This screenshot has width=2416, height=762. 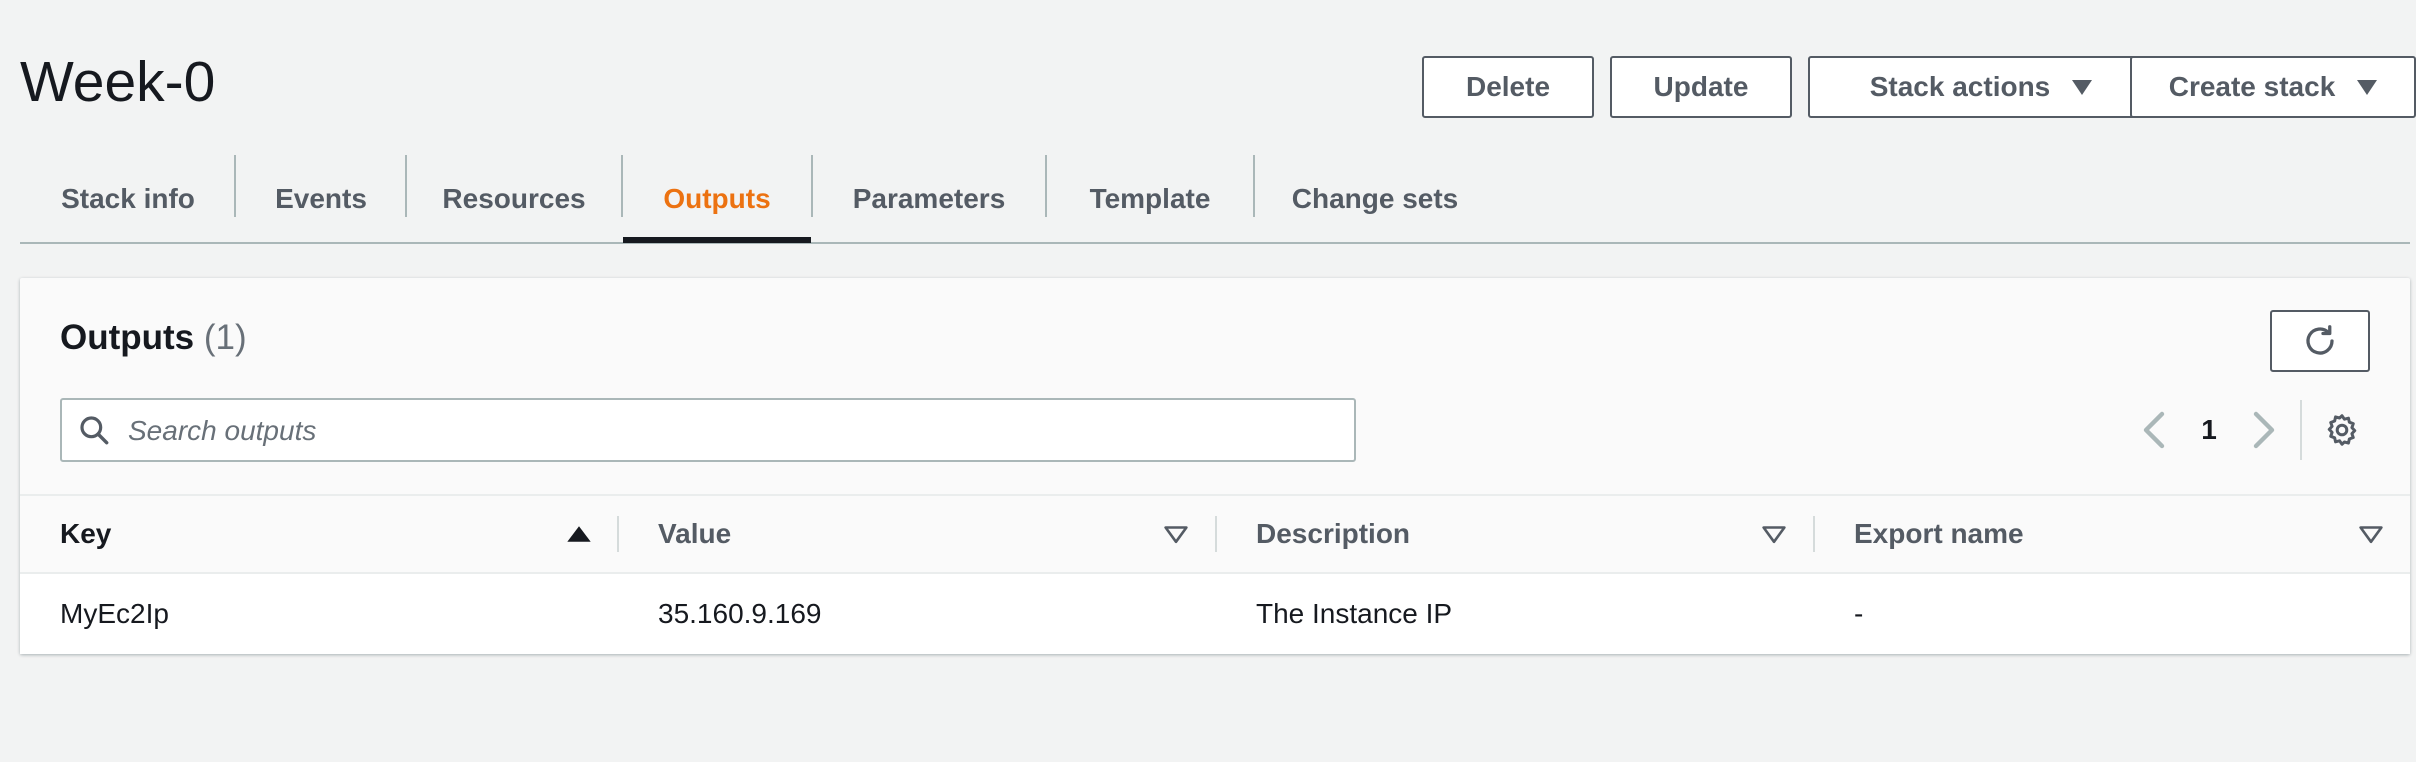 What do you see at coordinates (2264, 430) in the screenshot?
I see `next-page-icon` at bounding box center [2264, 430].